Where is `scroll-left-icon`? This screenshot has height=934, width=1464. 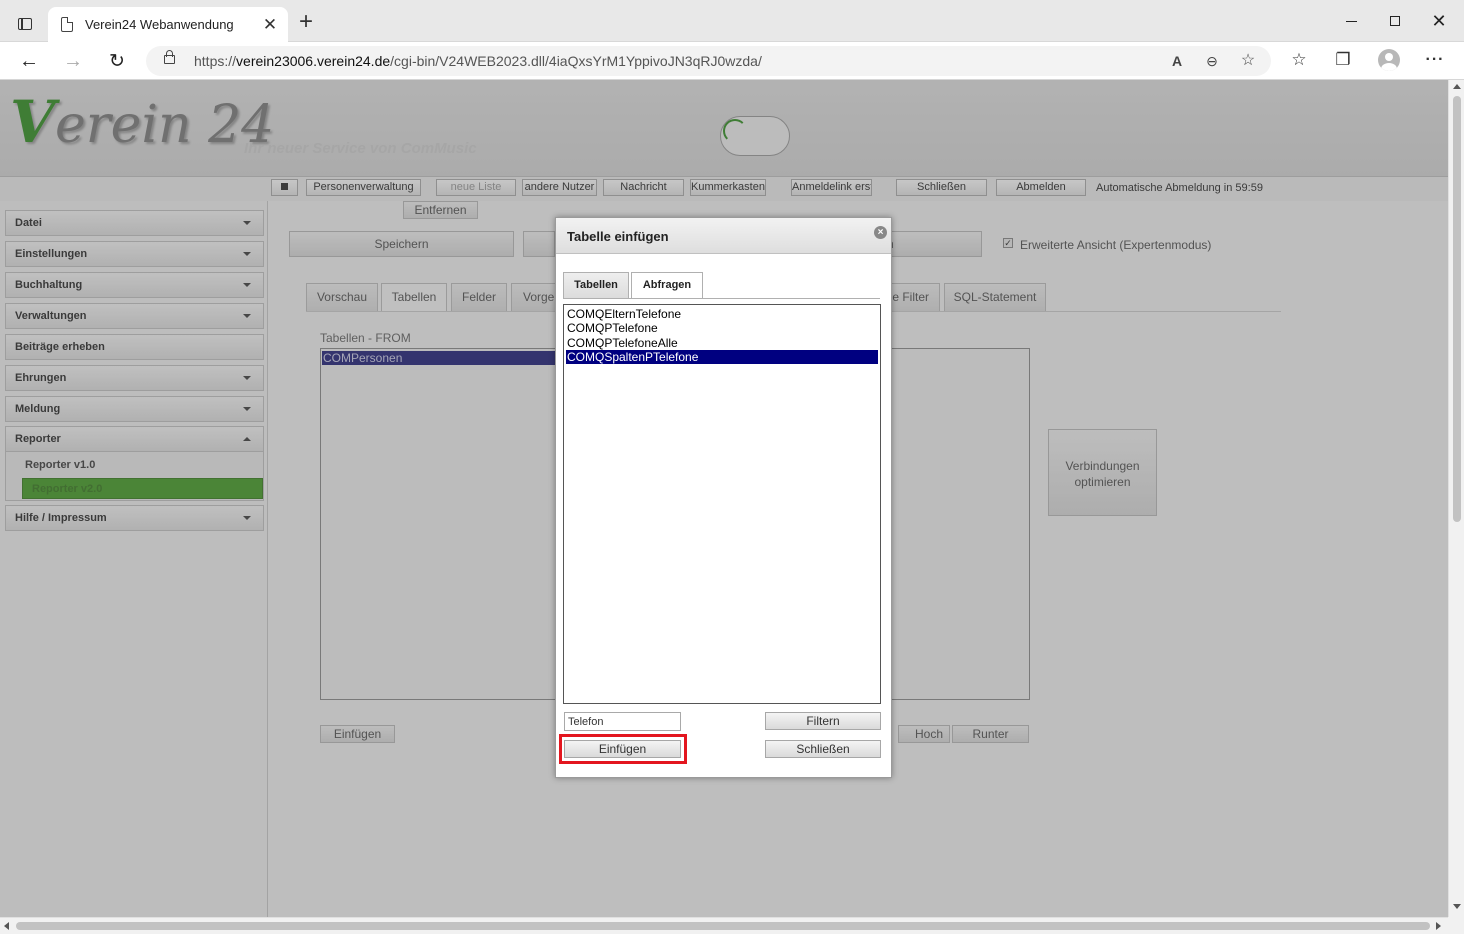 scroll-left-icon is located at coordinates (6, 926).